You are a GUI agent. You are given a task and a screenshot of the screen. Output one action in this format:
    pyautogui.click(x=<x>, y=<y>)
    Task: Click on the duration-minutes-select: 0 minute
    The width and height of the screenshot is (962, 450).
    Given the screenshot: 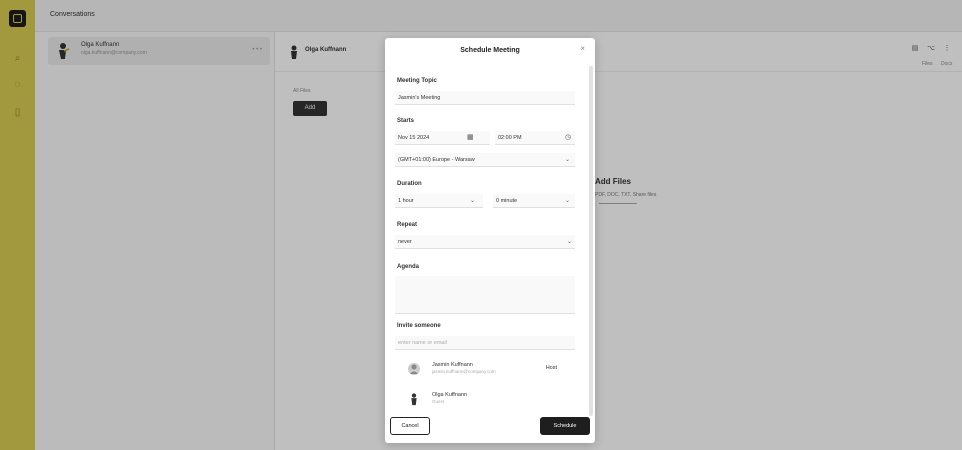 What is the action you would take?
    pyautogui.click(x=534, y=201)
    